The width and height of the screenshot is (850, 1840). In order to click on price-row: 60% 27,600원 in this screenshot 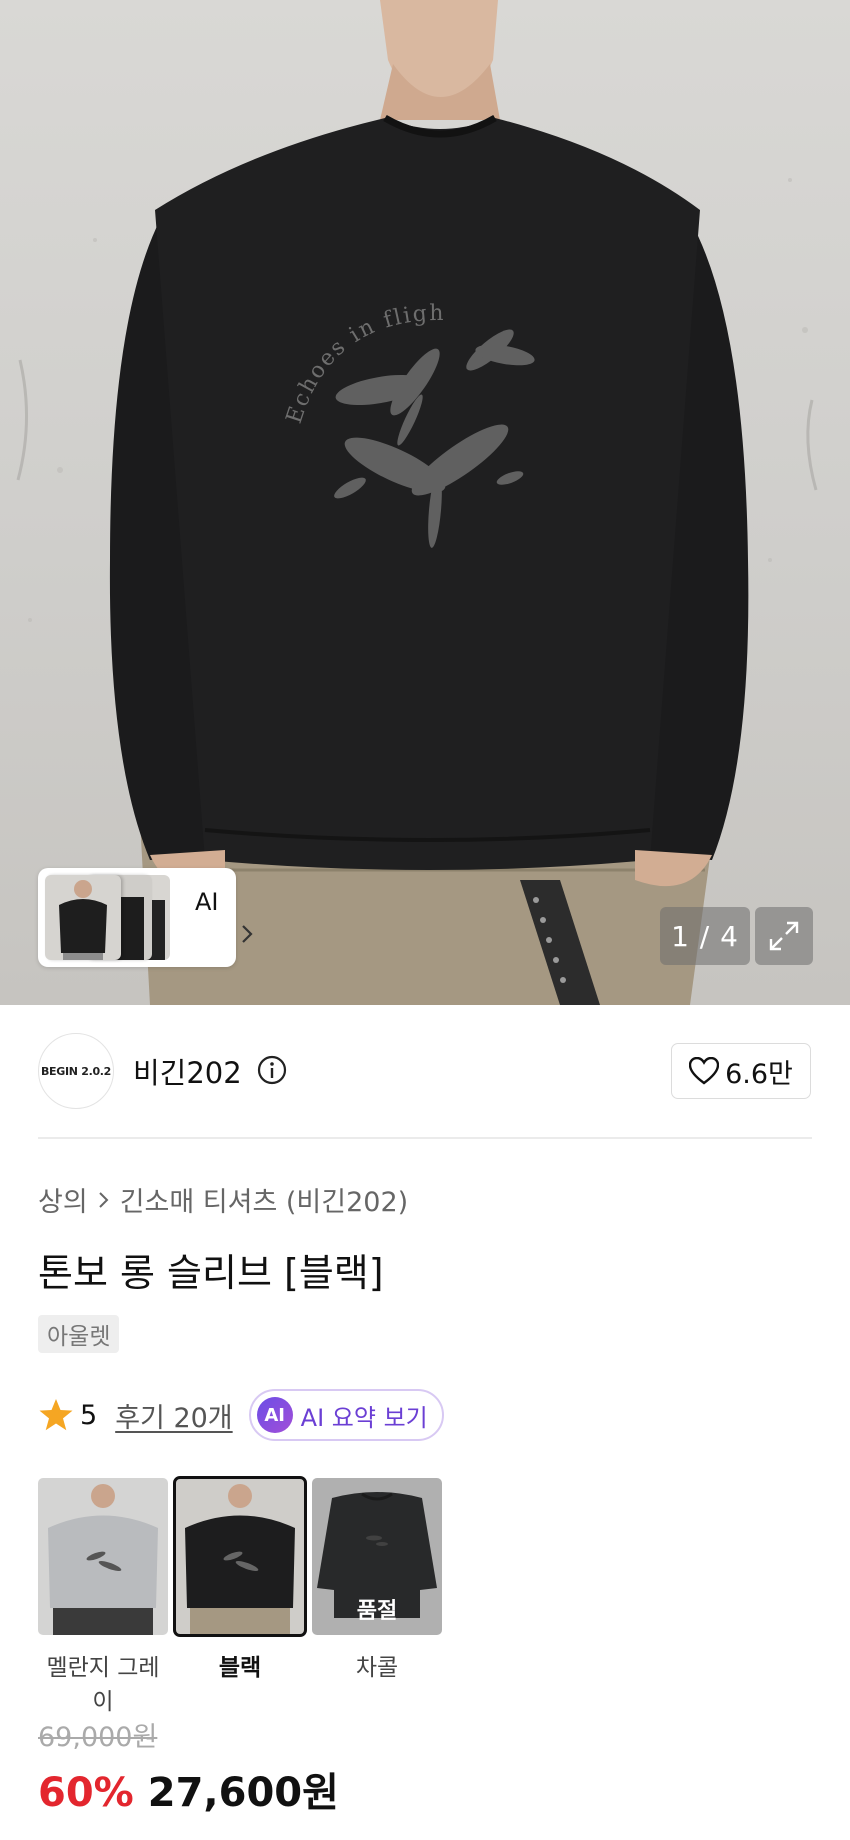, I will do `click(188, 1789)`.